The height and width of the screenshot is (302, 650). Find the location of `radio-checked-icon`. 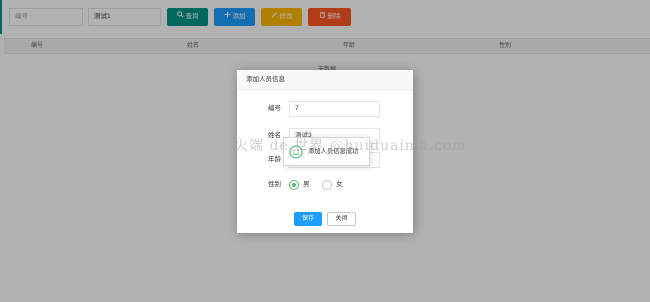

radio-checked-icon is located at coordinates (294, 185).